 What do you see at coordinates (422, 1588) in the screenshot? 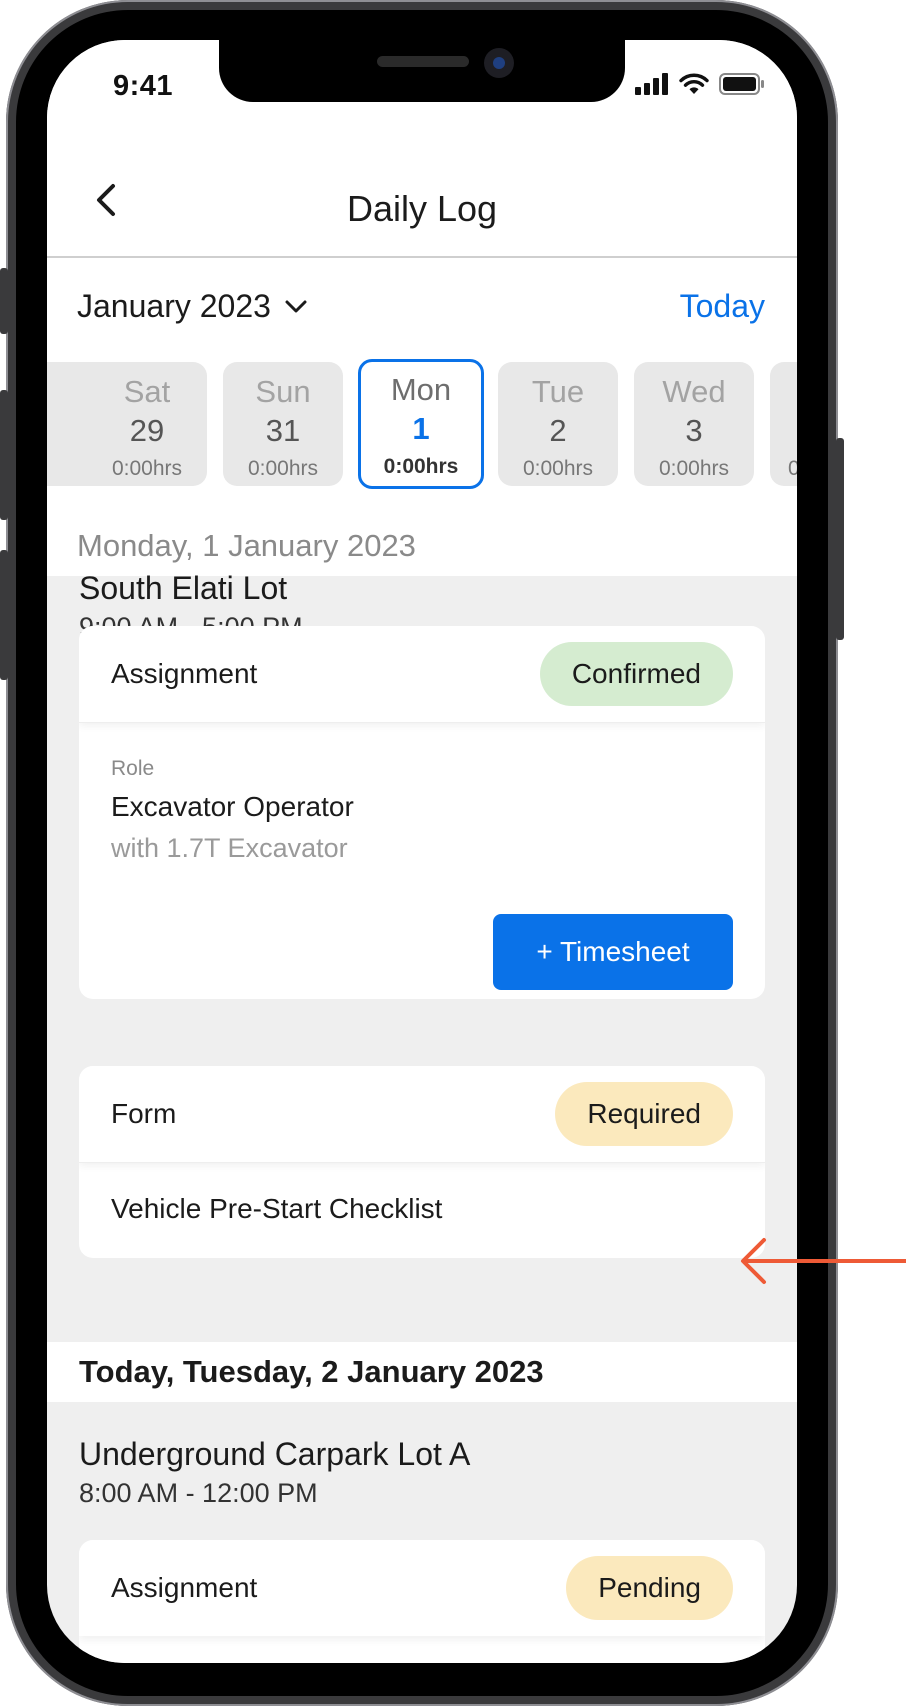
I see `assignment-card-header: Assignment Pending` at bounding box center [422, 1588].